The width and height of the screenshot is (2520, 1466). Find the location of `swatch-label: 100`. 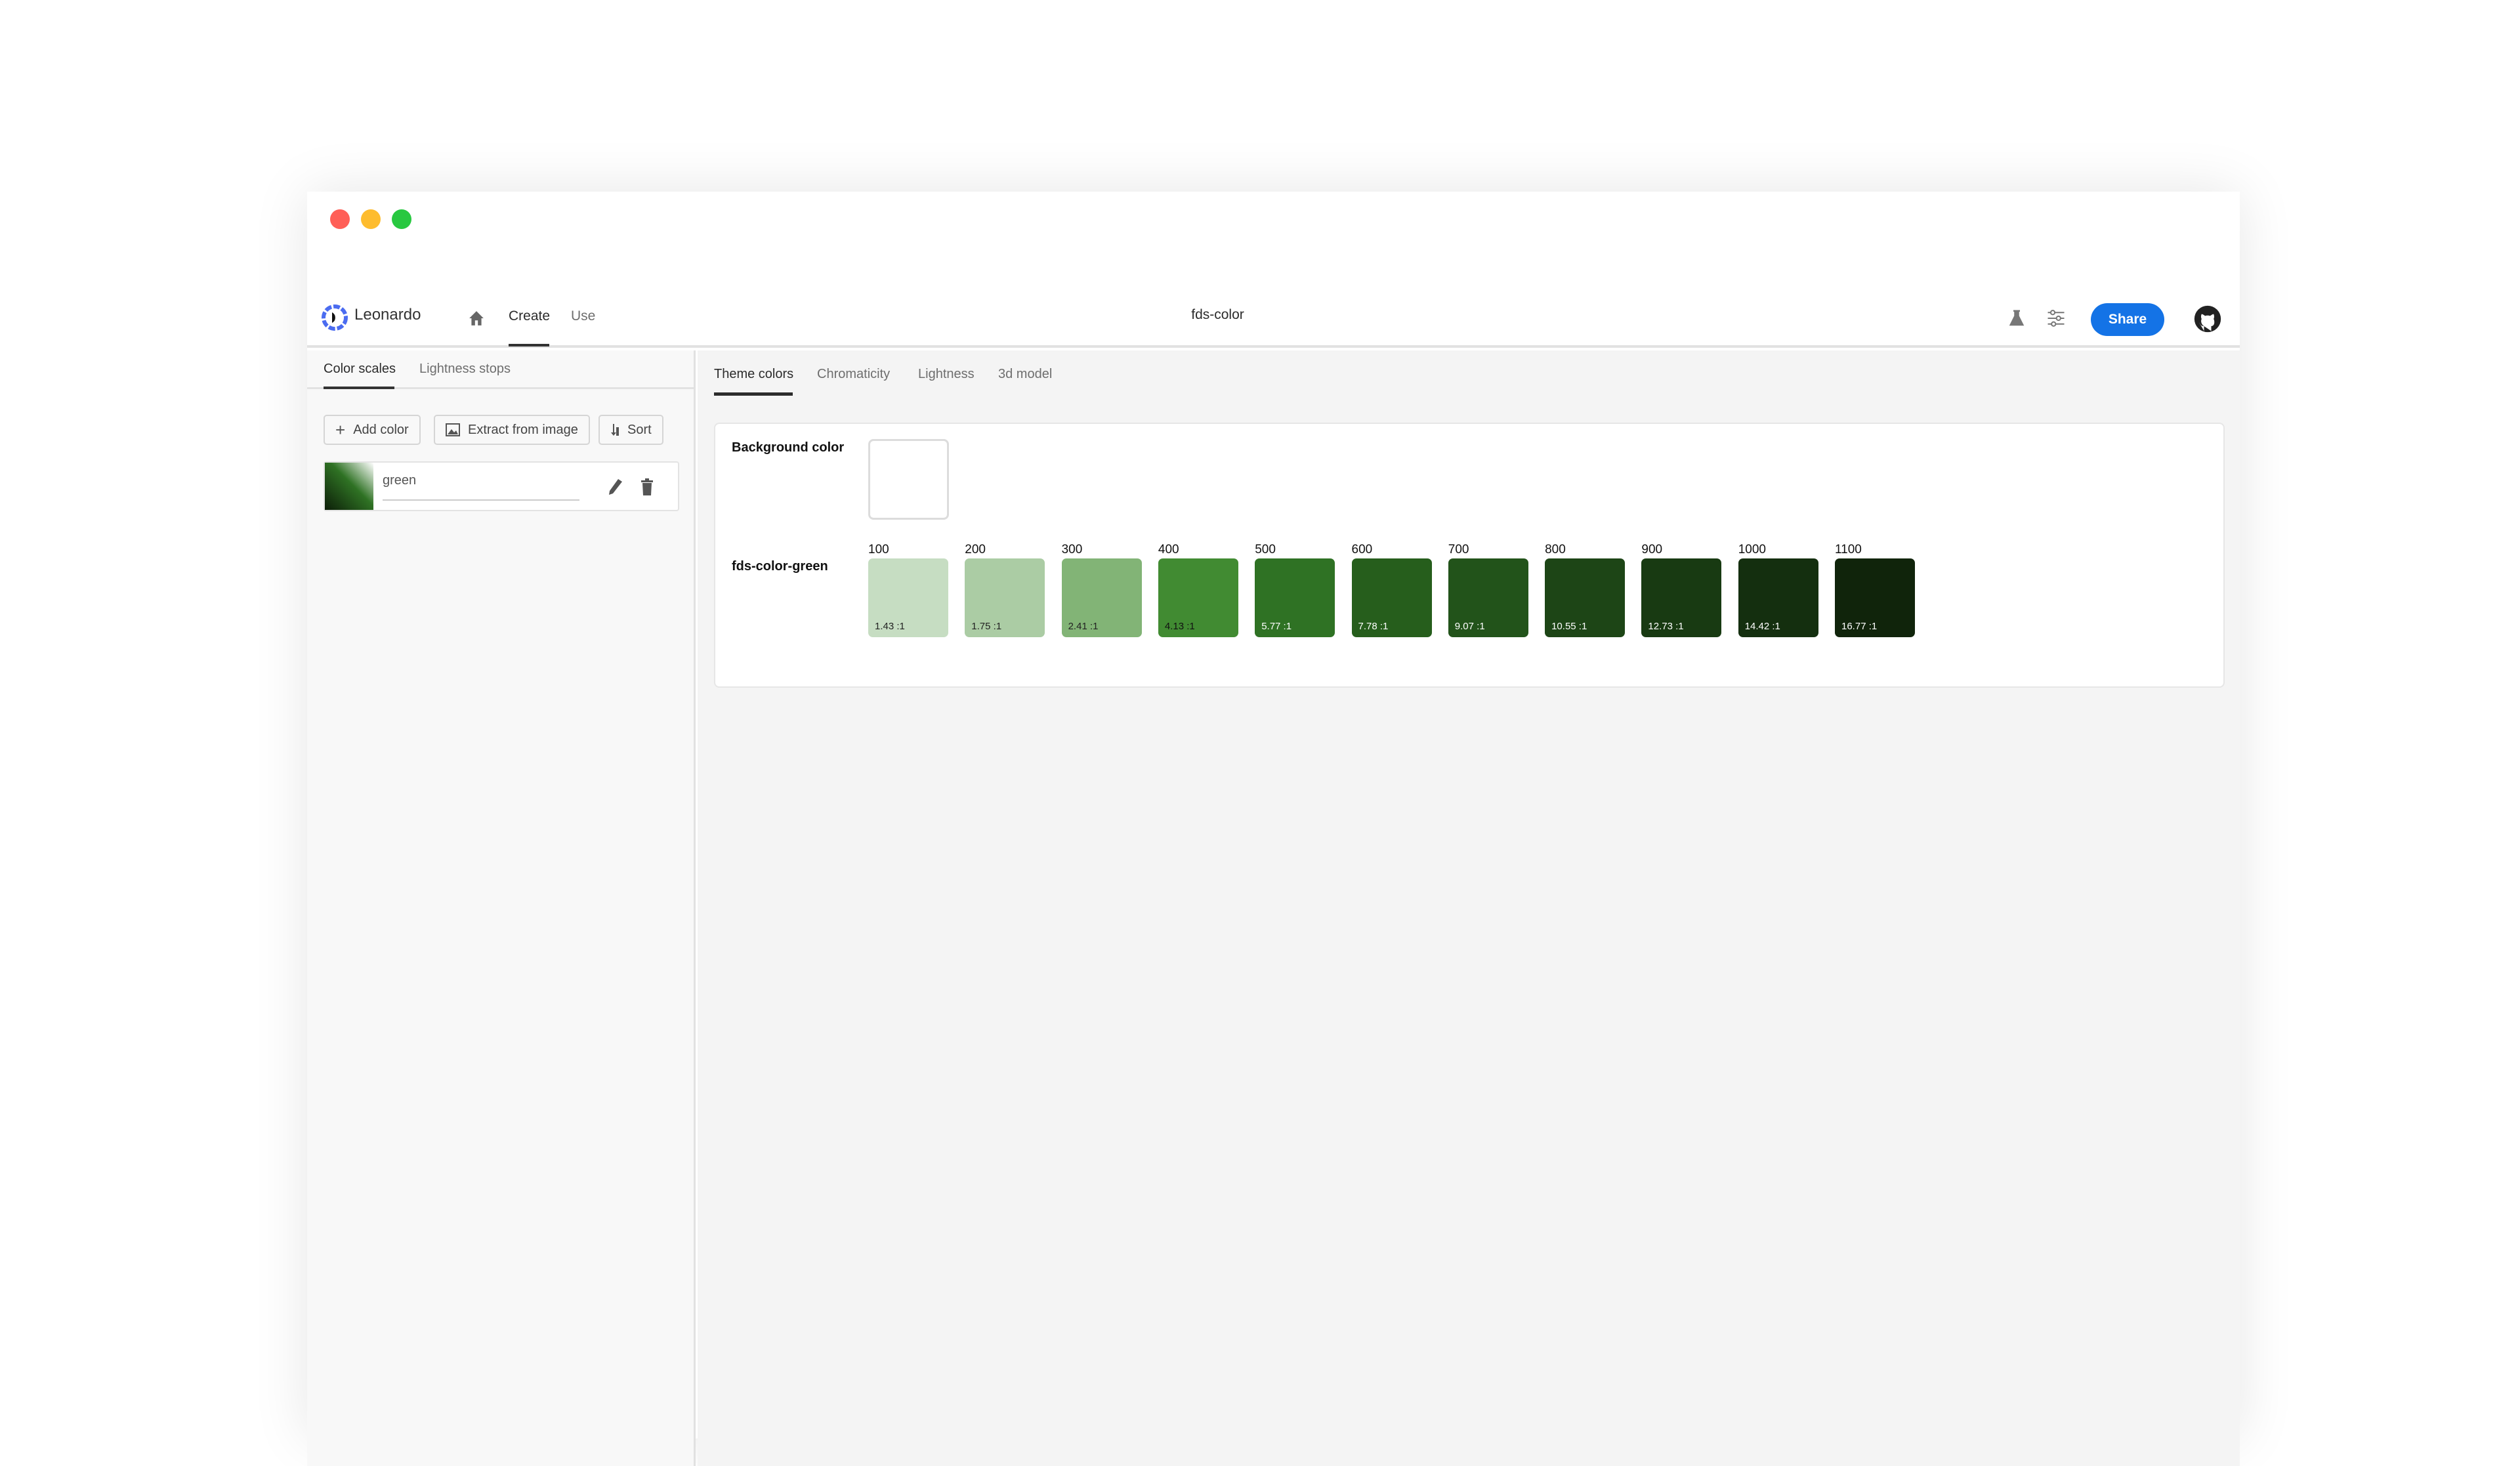

swatch-label: 100 is located at coordinates (878, 549).